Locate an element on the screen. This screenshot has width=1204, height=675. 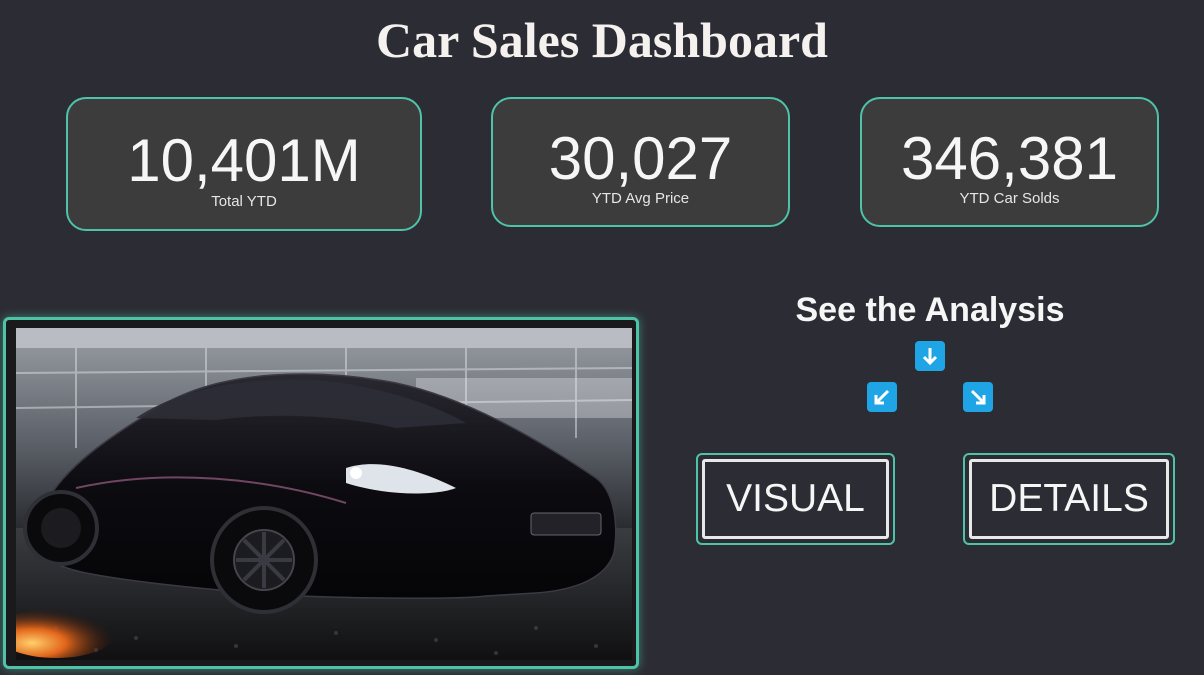
details-button: DETAILS is located at coordinates (1069, 499).